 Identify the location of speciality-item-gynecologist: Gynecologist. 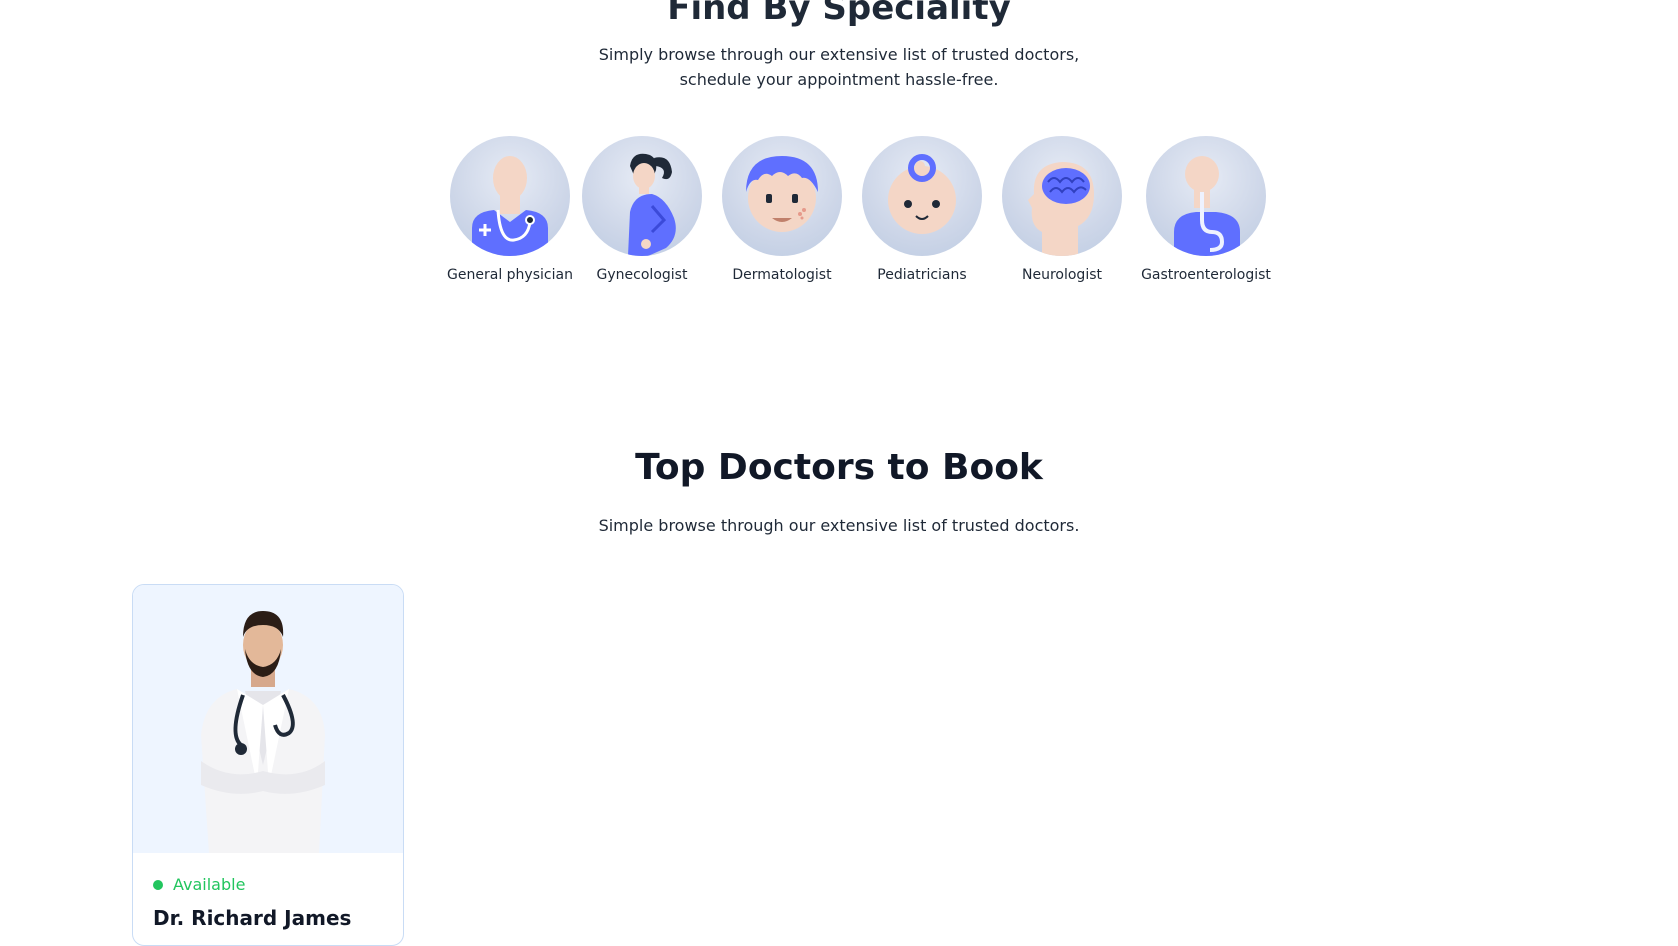
(642, 209).